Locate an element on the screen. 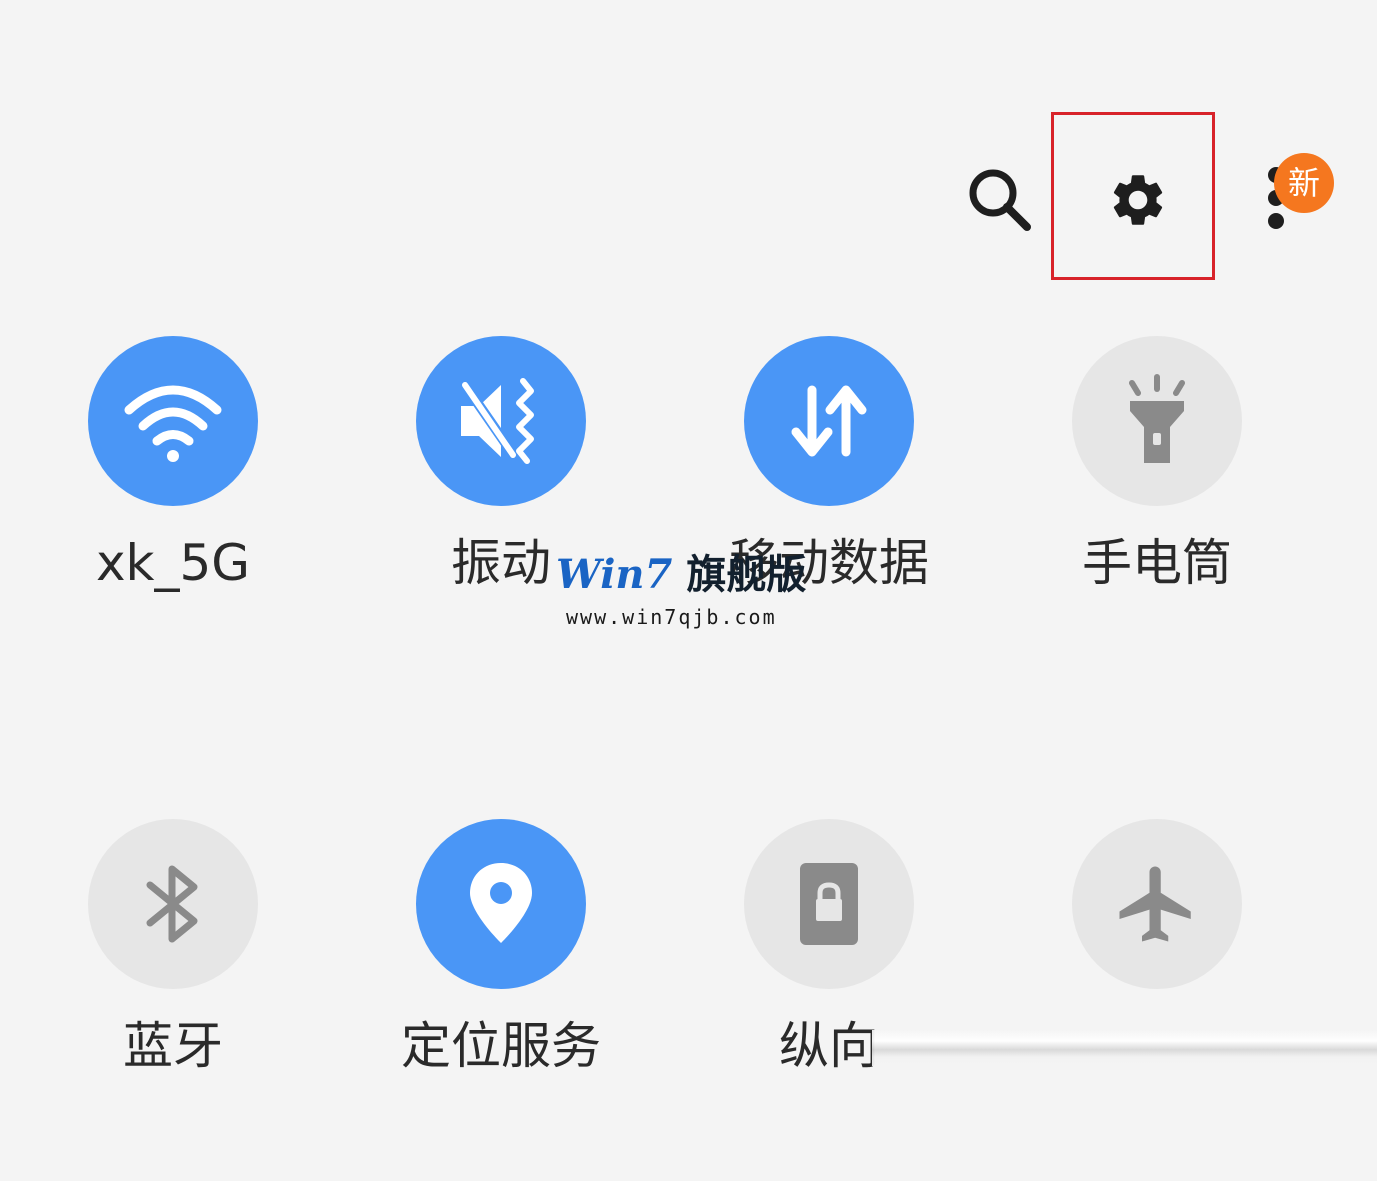 The image size is (1377, 1181). portrait-lock-icon is located at coordinates (829, 904).